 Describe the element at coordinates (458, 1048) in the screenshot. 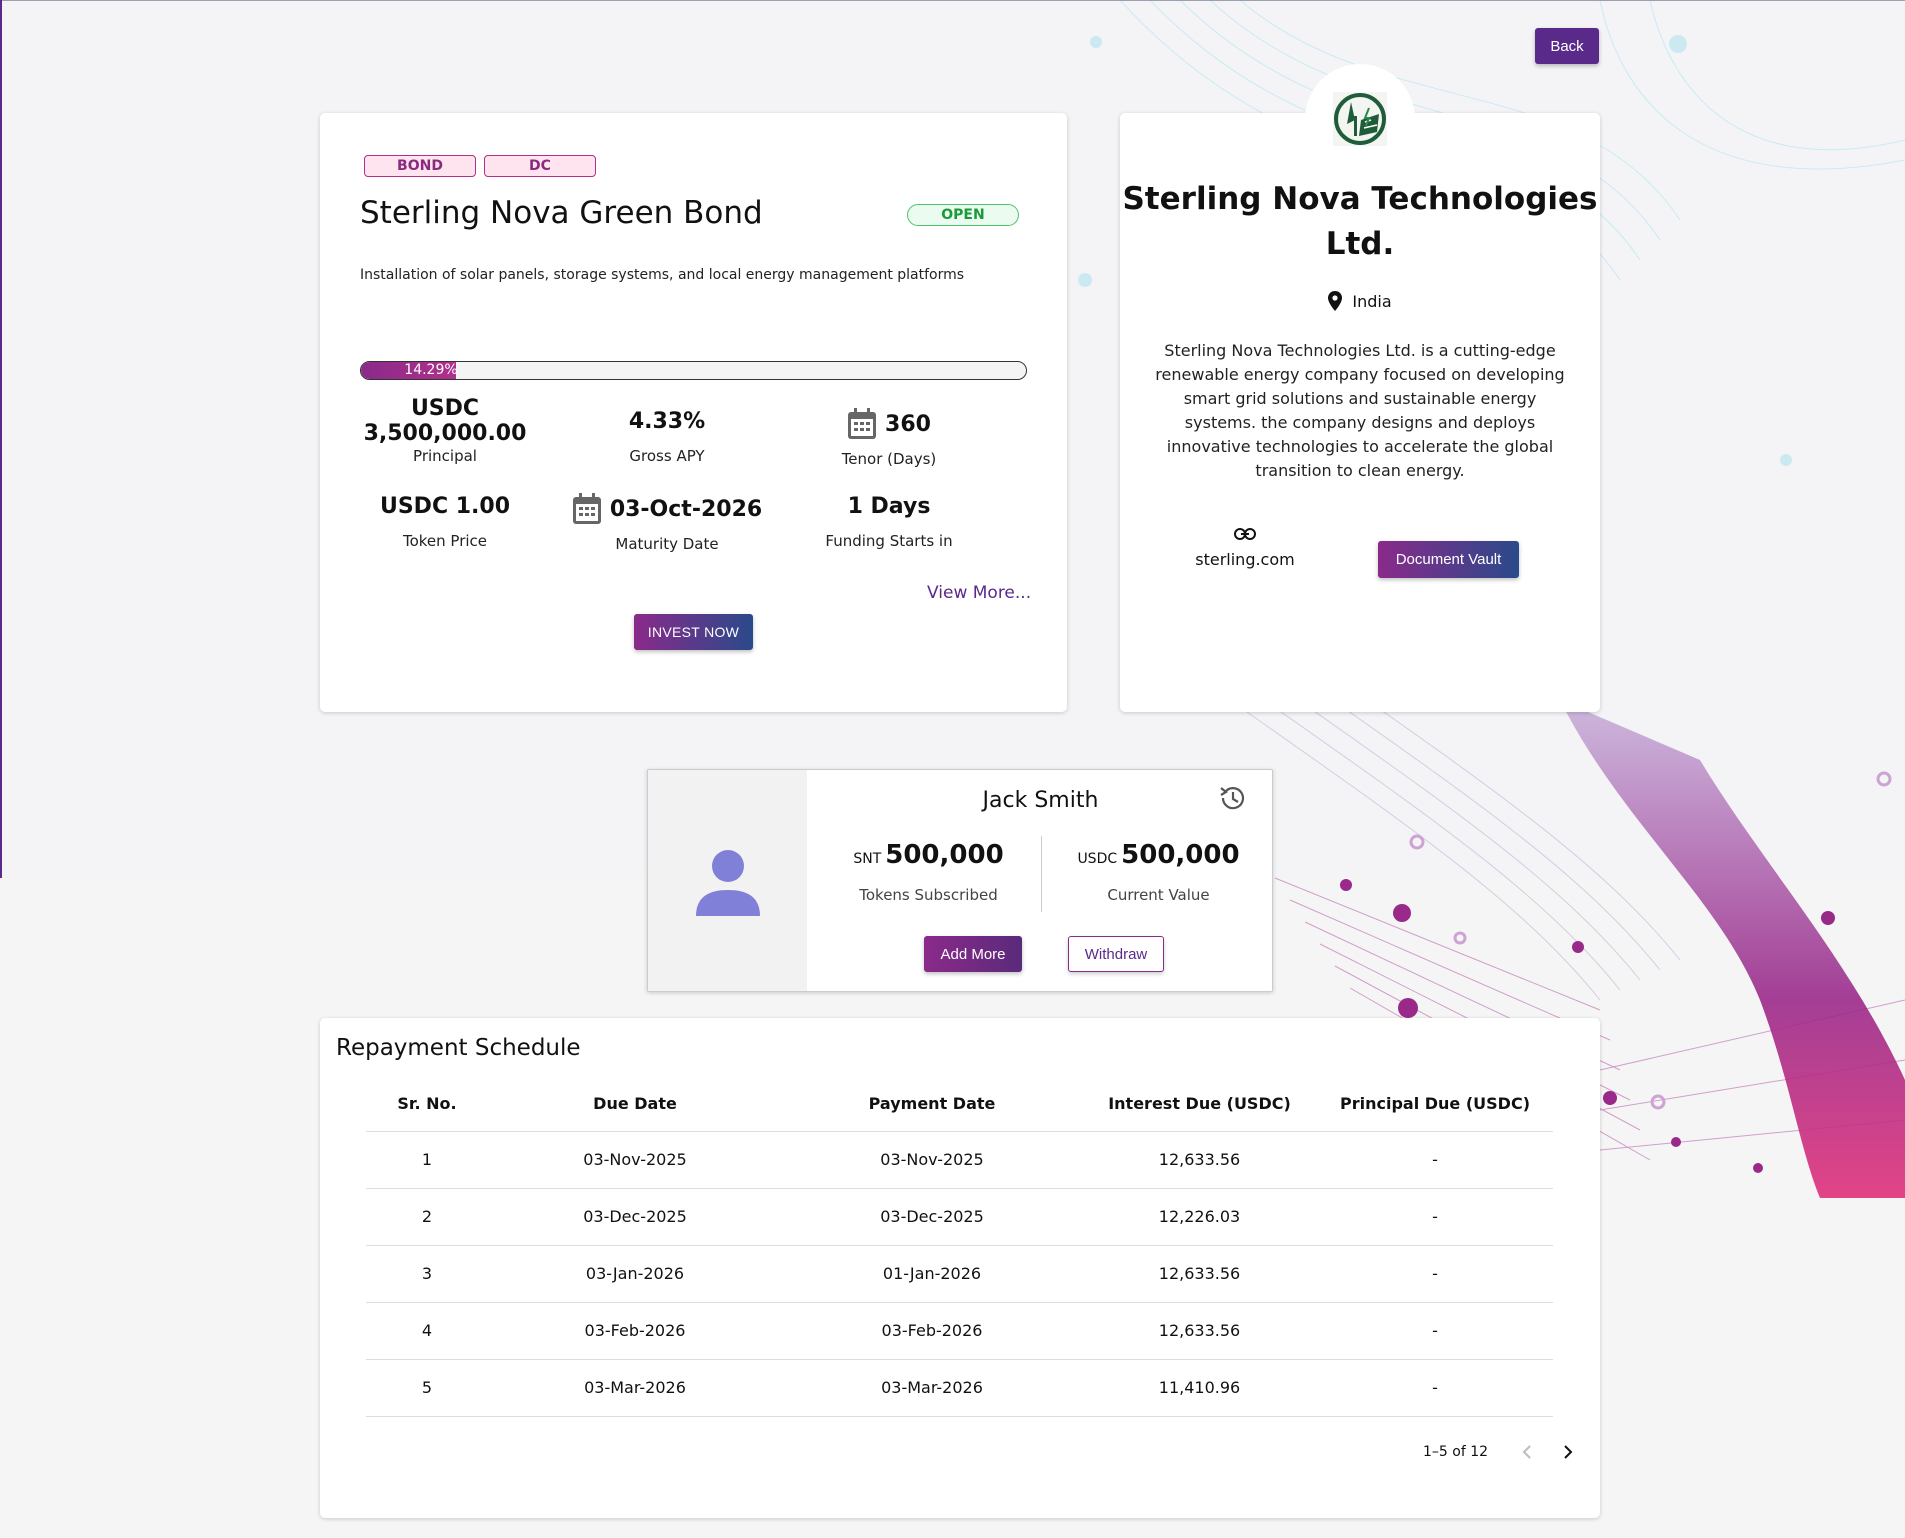

I see `repayment-title: Repayment Schedule` at that location.